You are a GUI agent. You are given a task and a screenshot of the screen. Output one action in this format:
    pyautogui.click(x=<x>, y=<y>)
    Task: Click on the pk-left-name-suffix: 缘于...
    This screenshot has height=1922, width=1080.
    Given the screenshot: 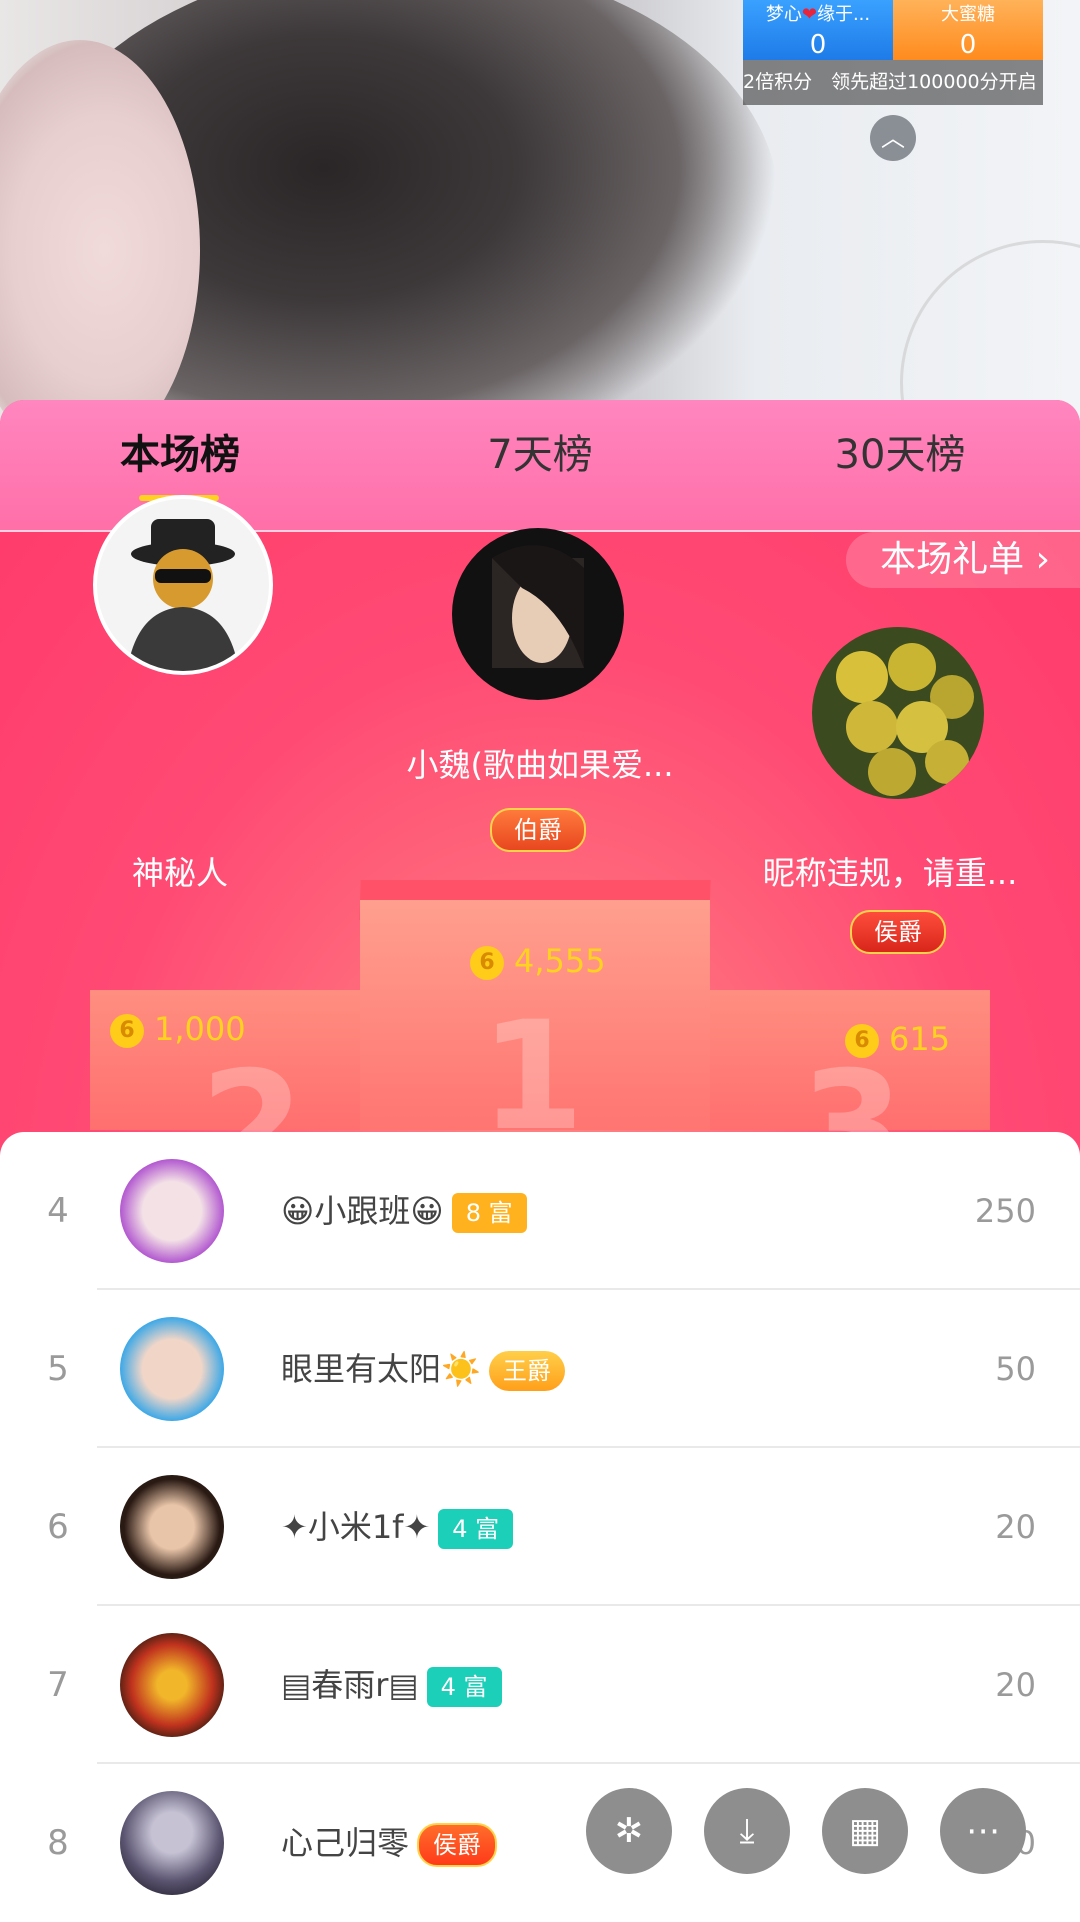 What is the action you would take?
    pyautogui.click(x=843, y=14)
    